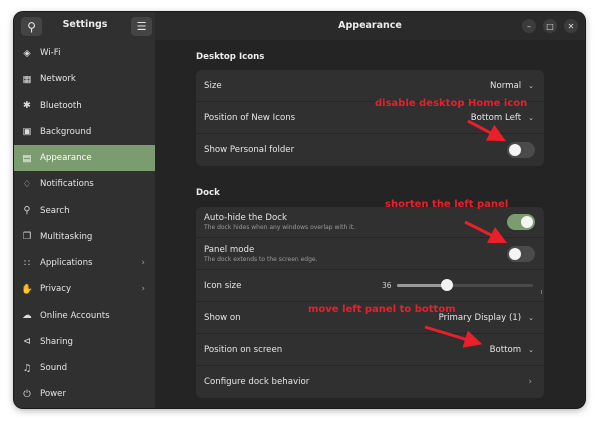 Image resolution: width=600 pixels, height=424 pixels. I want to click on arrow-bottom, so click(453, 336).